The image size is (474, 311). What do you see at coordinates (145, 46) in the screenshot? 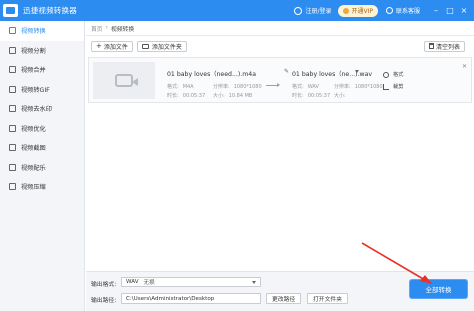
I see `folder-icon` at bounding box center [145, 46].